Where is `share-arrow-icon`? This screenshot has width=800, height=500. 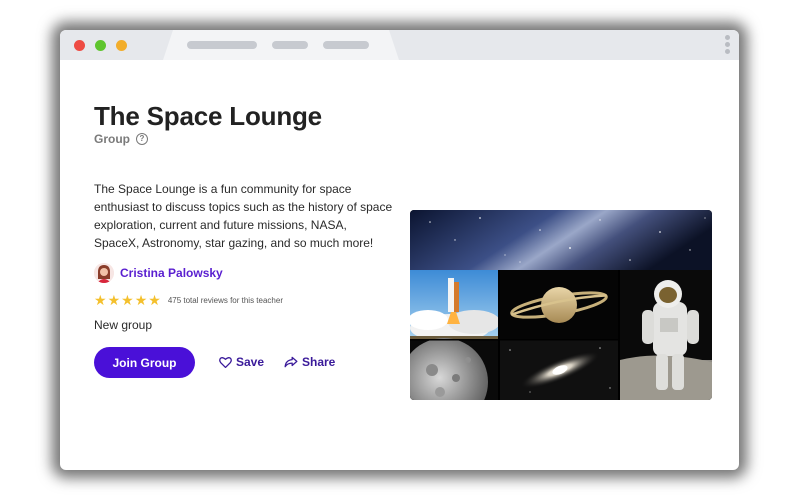 share-arrow-icon is located at coordinates (291, 362).